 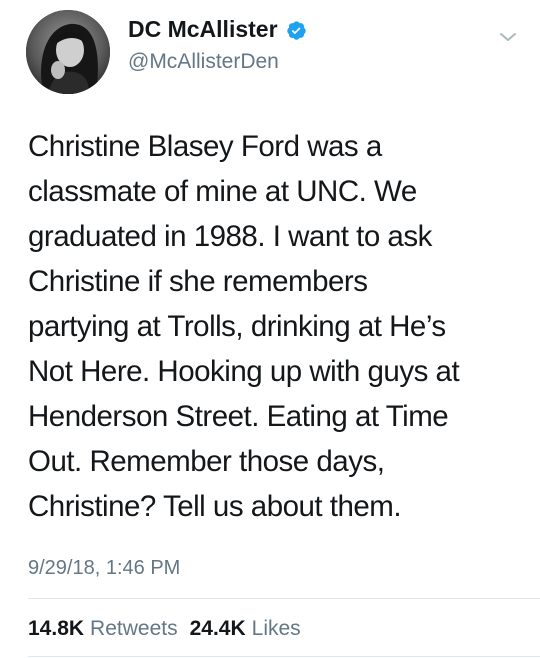 What do you see at coordinates (134, 628) in the screenshot?
I see `retweets-label: Retweets` at bounding box center [134, 628].